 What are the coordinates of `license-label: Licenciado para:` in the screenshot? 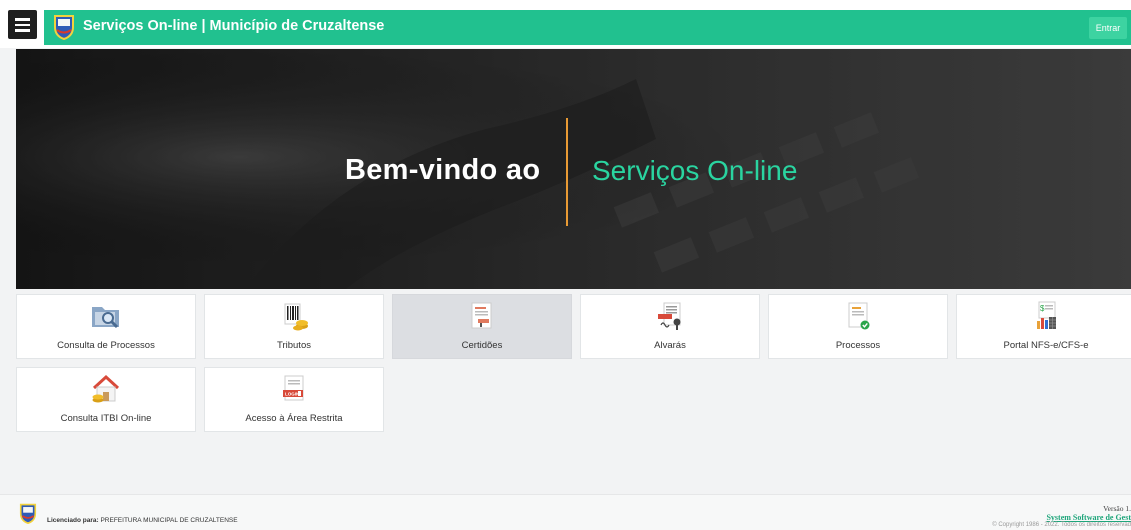 It's located at (73, 520).